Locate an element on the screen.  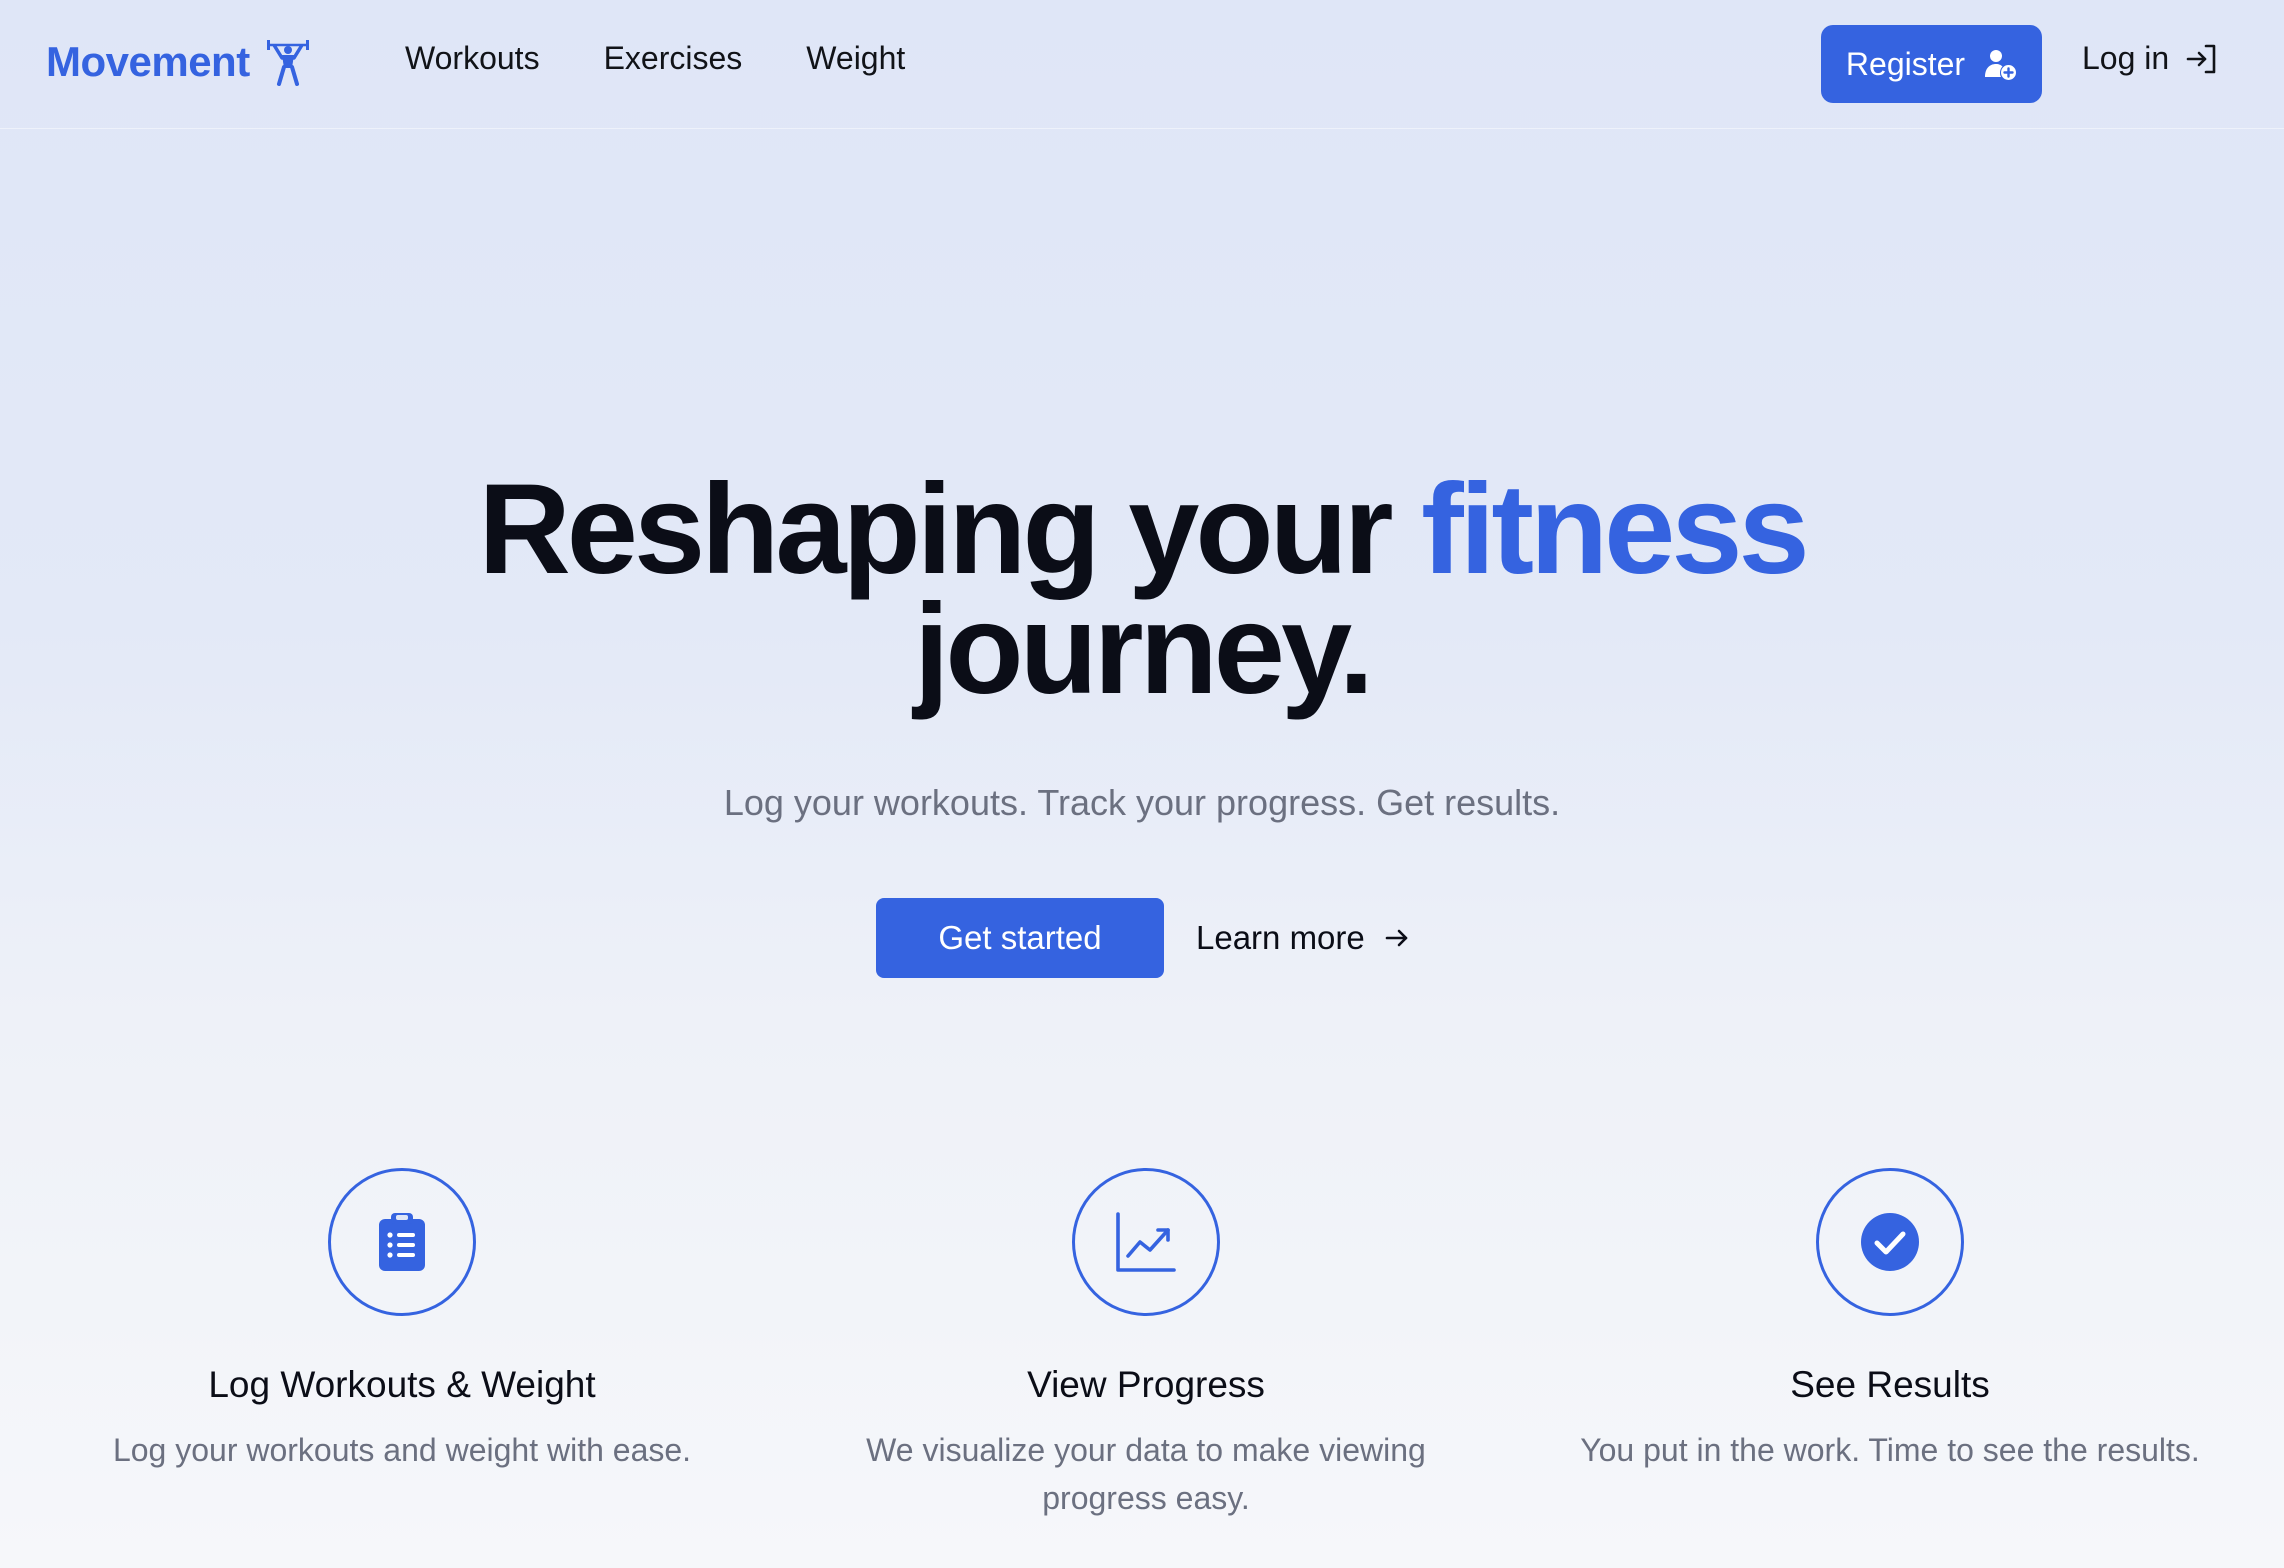
register-label: Register is located at coordinates (1905, 63).